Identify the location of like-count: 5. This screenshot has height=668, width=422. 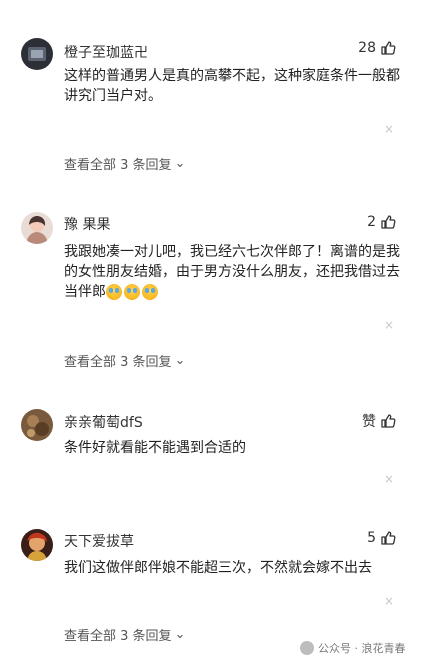
(371, 538).